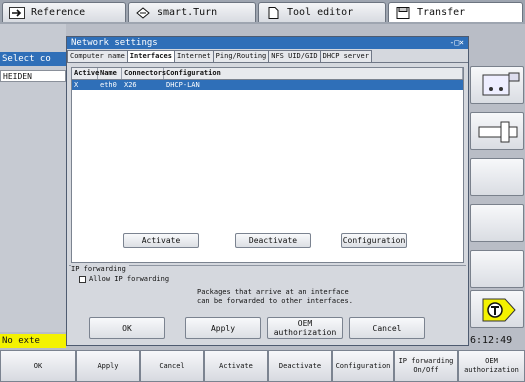 Image resolution: width=525 pixels, height=382 pixels. I want to click on softkey-ok: OK, so click(38, 366).